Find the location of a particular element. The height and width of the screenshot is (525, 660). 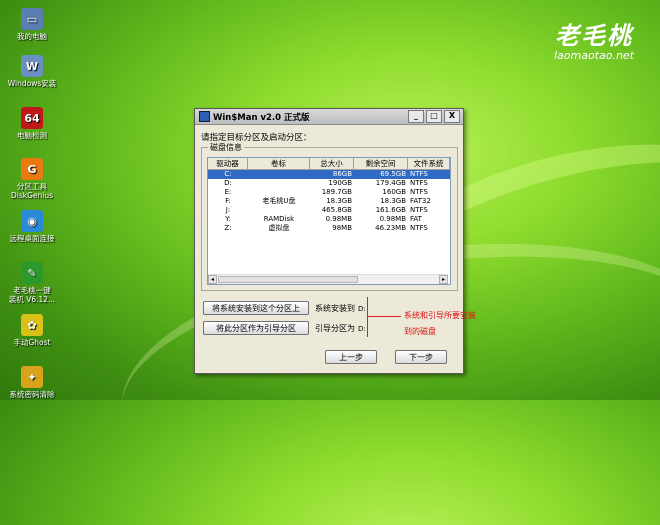

cell-free: 18.3GB is located at coordinates (393, 201).